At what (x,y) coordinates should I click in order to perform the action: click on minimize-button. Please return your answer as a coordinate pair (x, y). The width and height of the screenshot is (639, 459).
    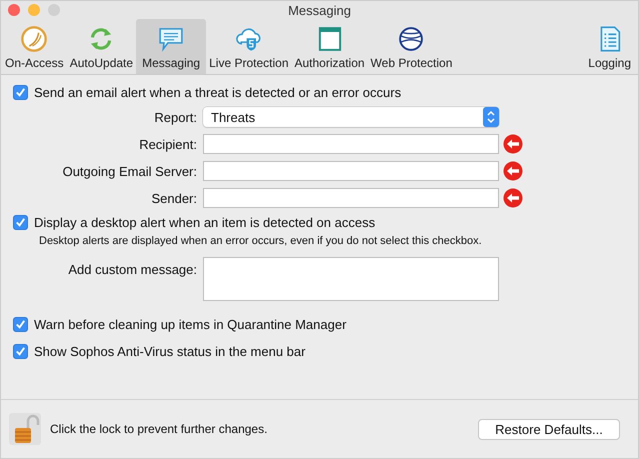
    Looking at the image, I should click on (34, 10).